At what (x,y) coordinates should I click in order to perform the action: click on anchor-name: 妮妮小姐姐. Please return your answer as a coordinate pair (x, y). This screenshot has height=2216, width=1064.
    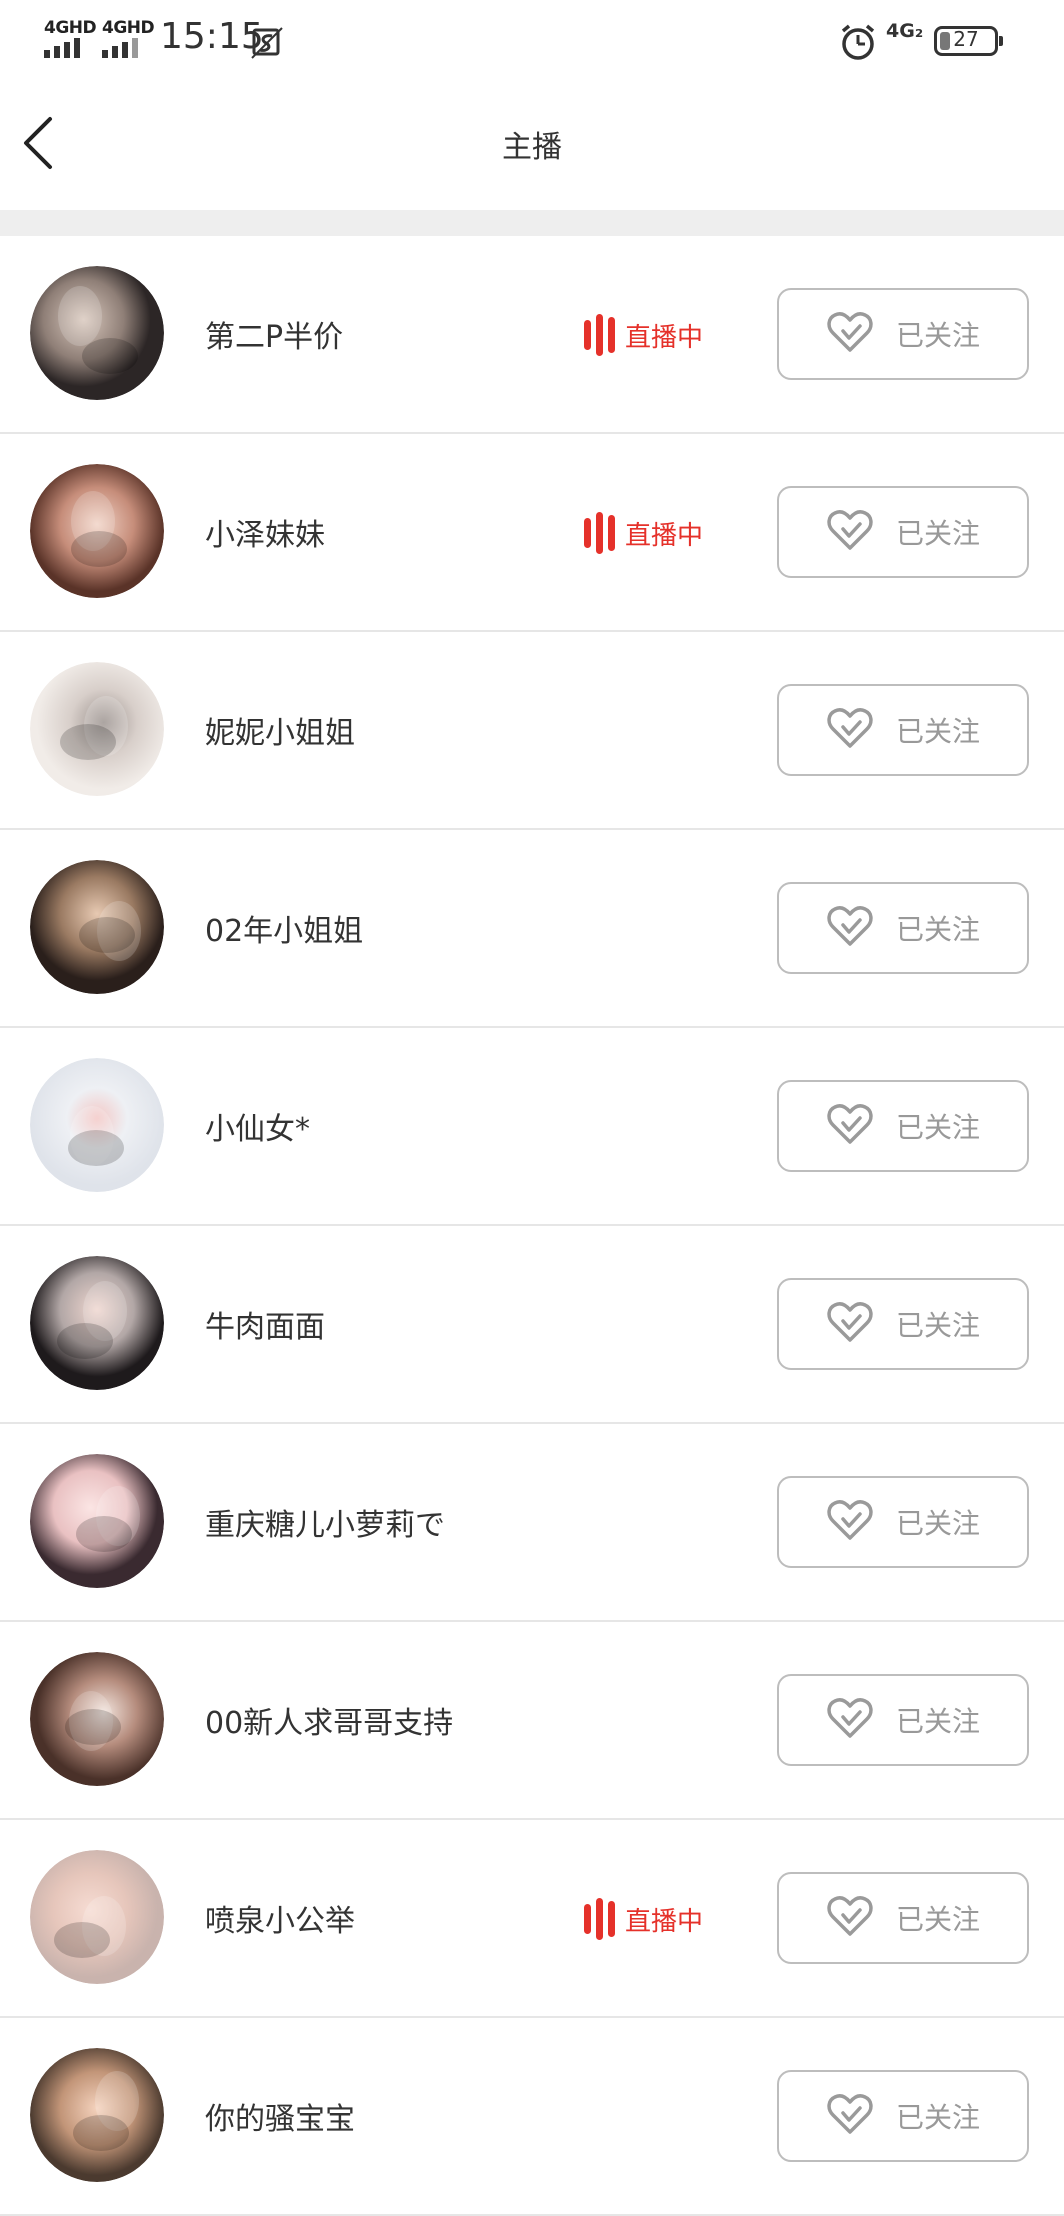
    Looking at the image, I should click on (280, 733).